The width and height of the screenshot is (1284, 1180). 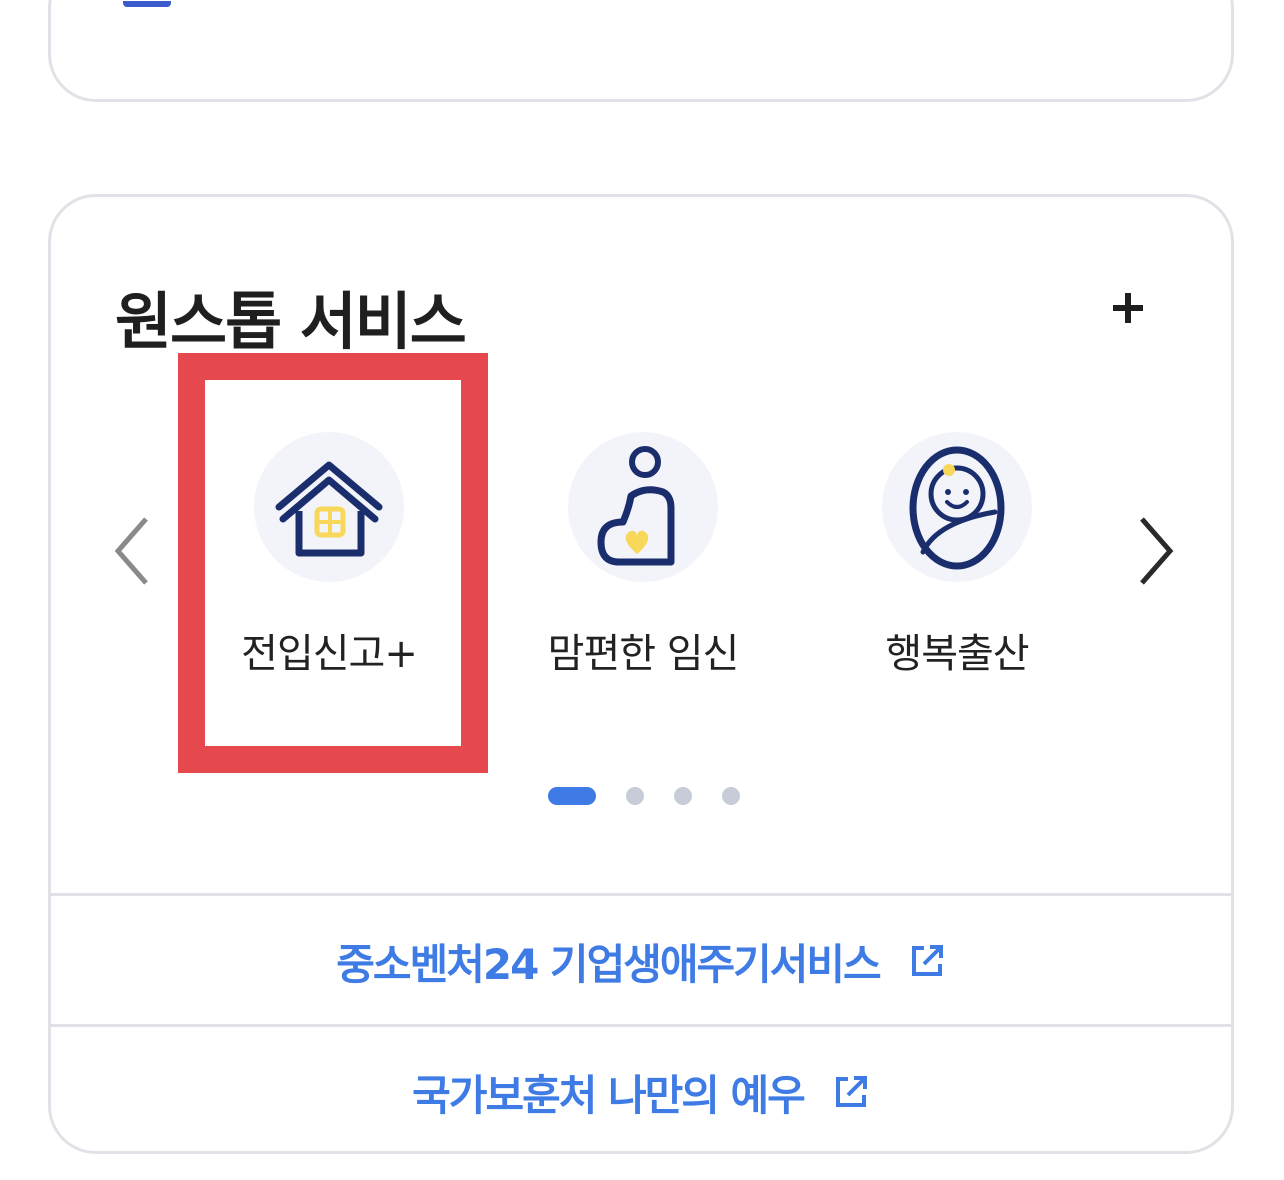 What do you see at coordinates (957, 507) in the screenshot?
I see `baby-icon` at bounding box center [957, 507].